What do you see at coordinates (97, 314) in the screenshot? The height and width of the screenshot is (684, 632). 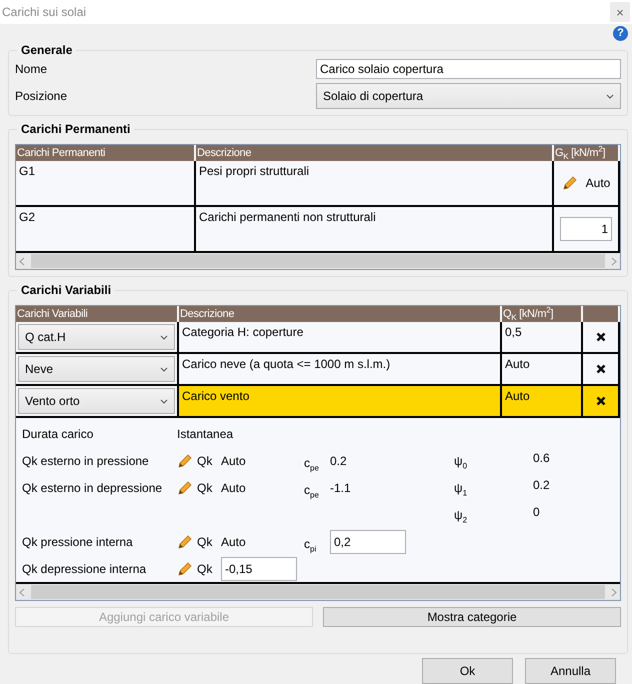 I see `column-header: Carichi Variabili` at bounding box center [97, 314].